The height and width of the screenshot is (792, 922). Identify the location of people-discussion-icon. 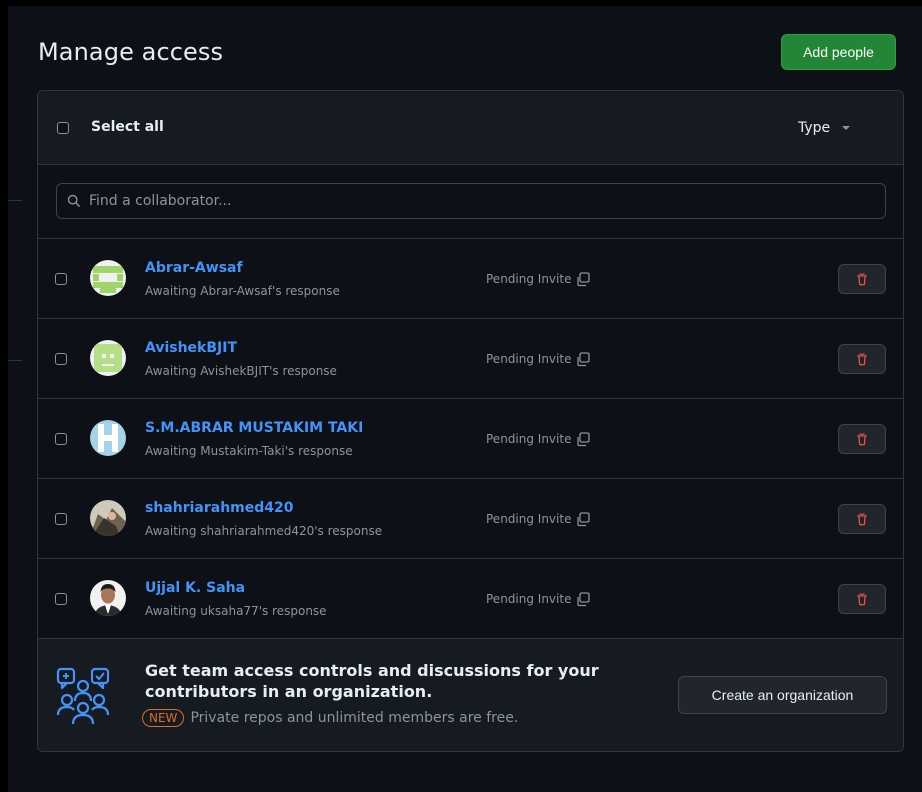
(83, 696).